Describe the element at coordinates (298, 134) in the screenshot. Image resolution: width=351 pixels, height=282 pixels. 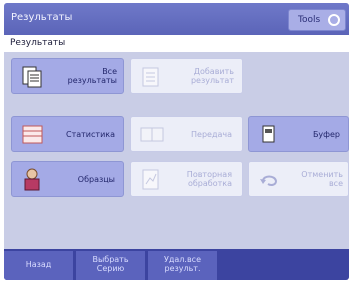
I see `buffer-button: Буфер` at that location.